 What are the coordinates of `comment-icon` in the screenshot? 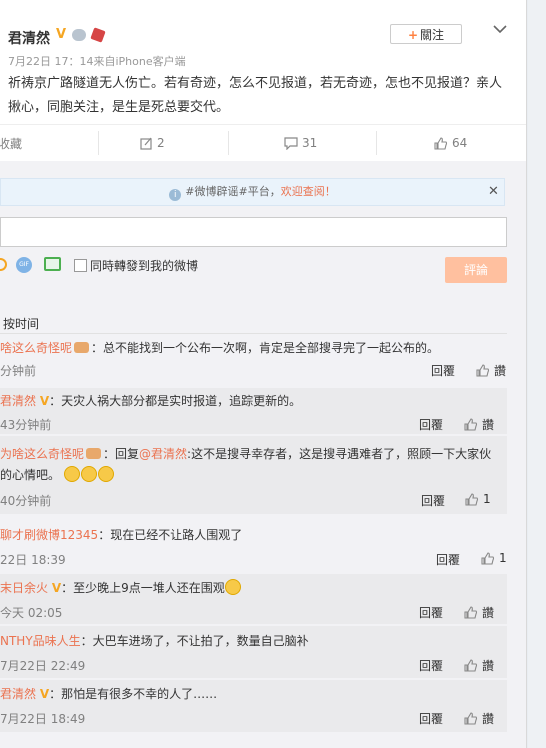 It's located at (291, 143).